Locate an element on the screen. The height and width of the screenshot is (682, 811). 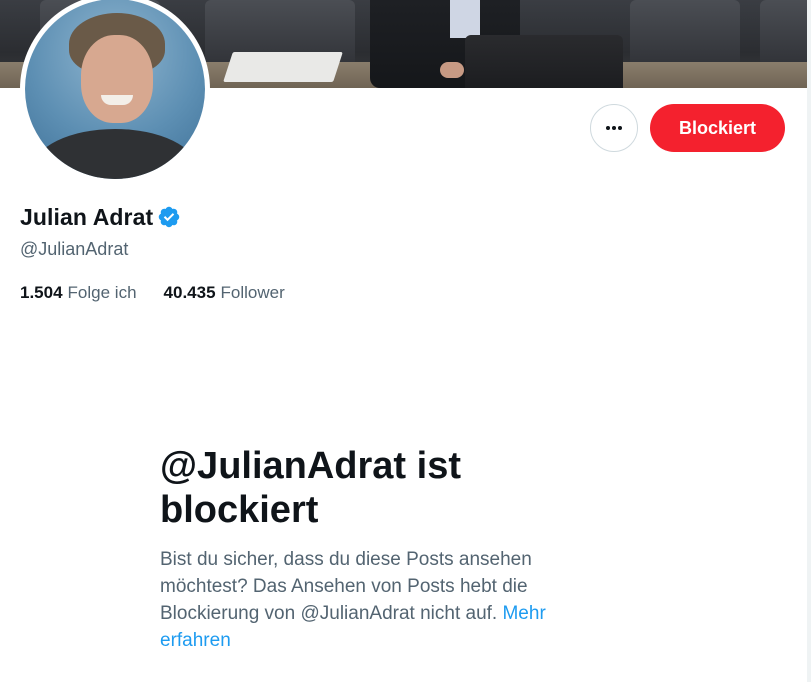
followers-count: 40.435 is located at coordinates (189, 292).